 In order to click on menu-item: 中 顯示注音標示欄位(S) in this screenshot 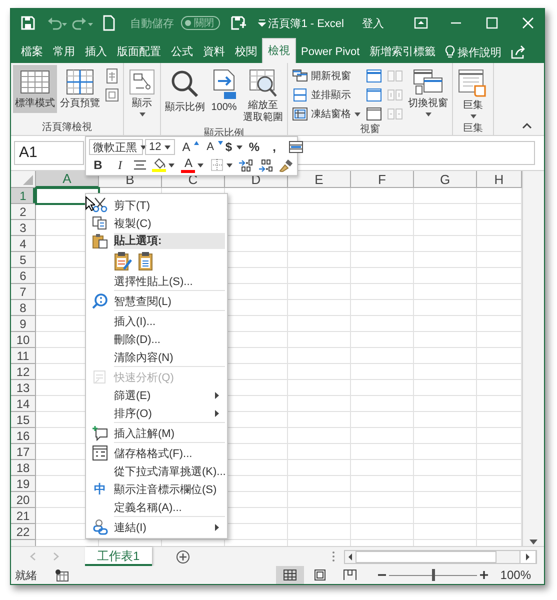, I will do `click(156, 489)`.